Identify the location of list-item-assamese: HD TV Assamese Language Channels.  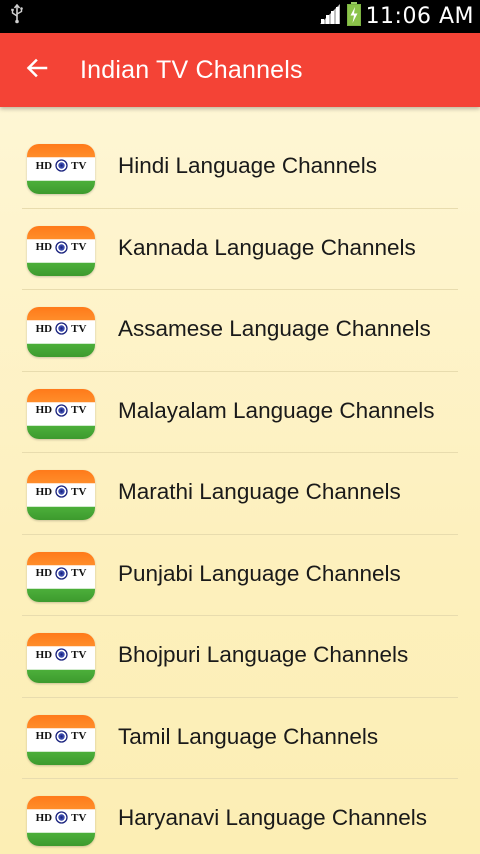
(240, 331).